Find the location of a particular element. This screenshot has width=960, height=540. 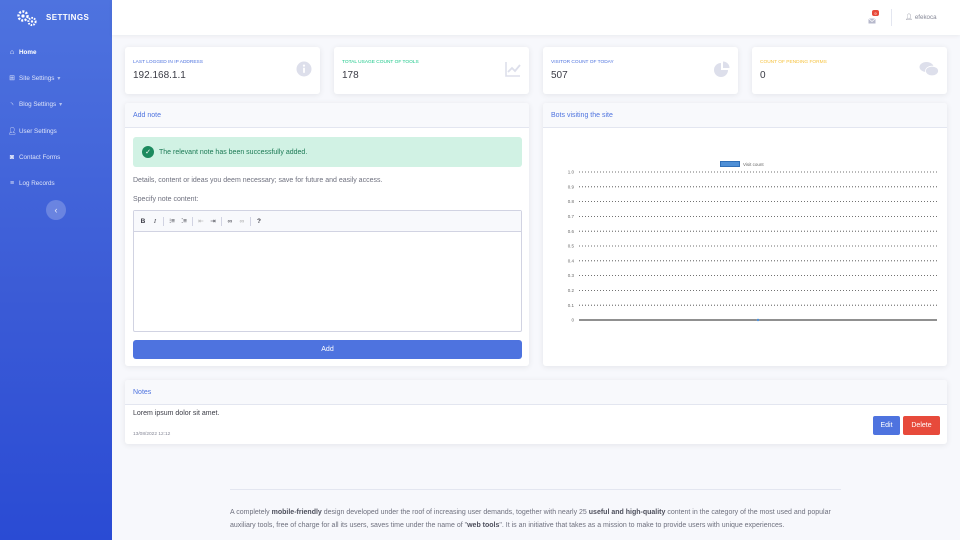

envelope-icon is located at coordinates (872, 21).